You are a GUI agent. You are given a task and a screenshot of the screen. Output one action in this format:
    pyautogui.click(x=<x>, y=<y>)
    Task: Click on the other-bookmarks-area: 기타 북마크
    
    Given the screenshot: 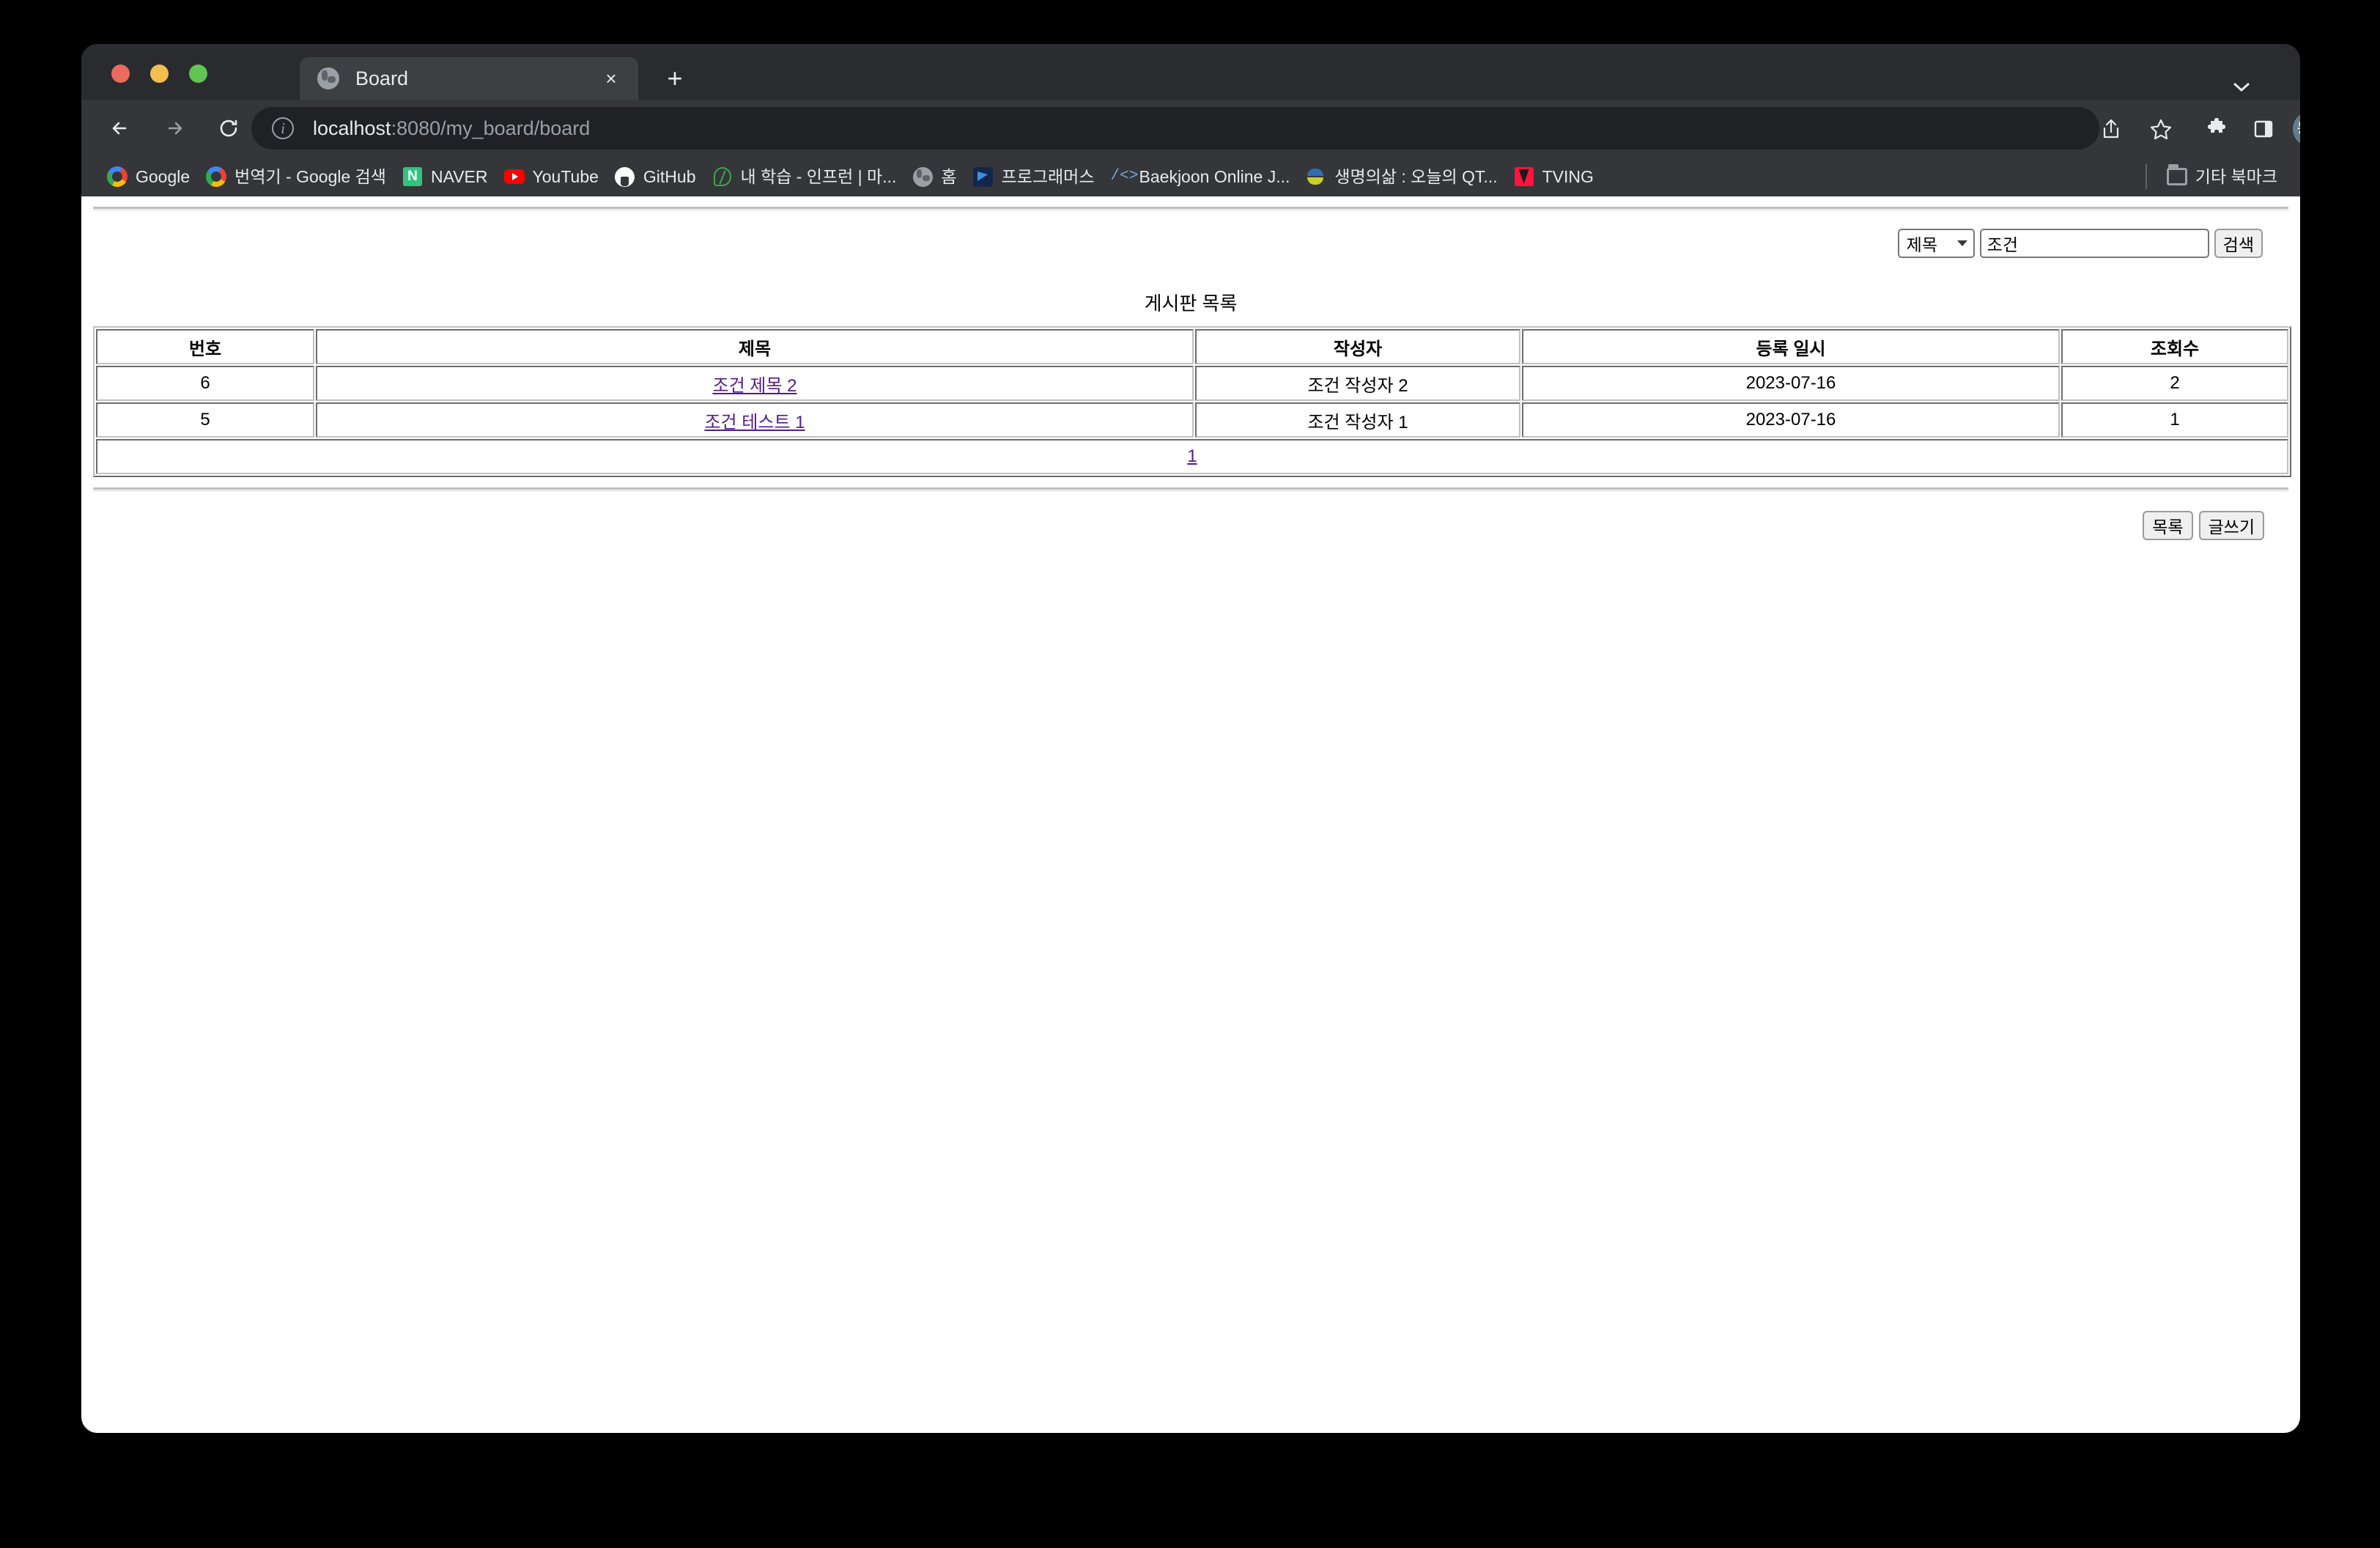 What is the action you would take?
    pyautogui.click(x=2215, y=176)
    